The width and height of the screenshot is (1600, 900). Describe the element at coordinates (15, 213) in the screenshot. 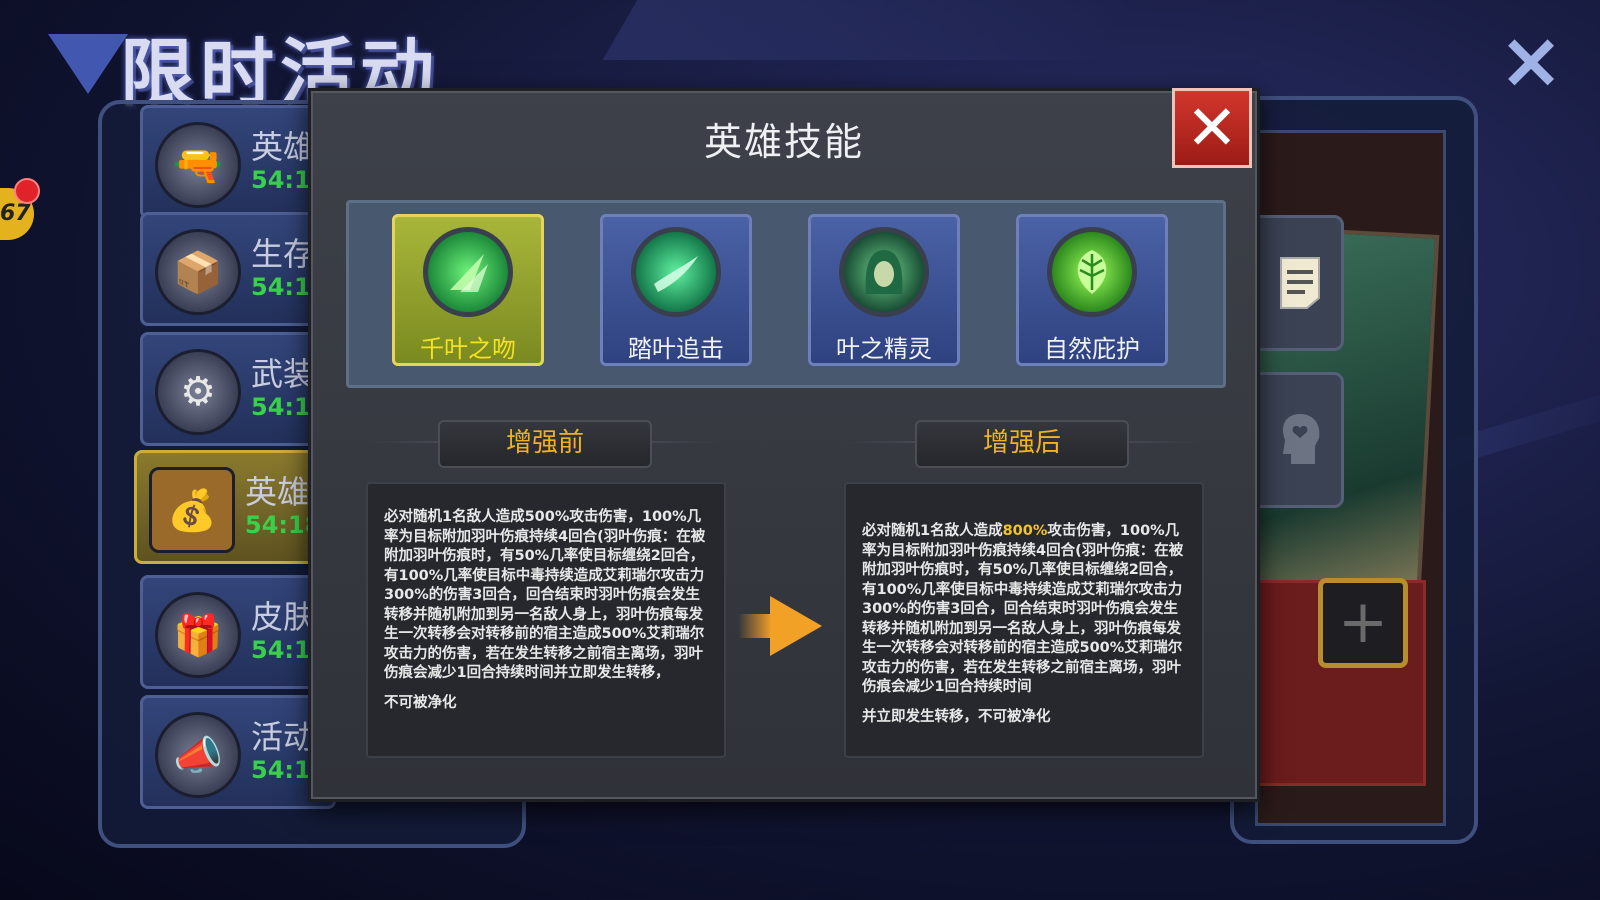

I see `badge-count: 67` at that location.